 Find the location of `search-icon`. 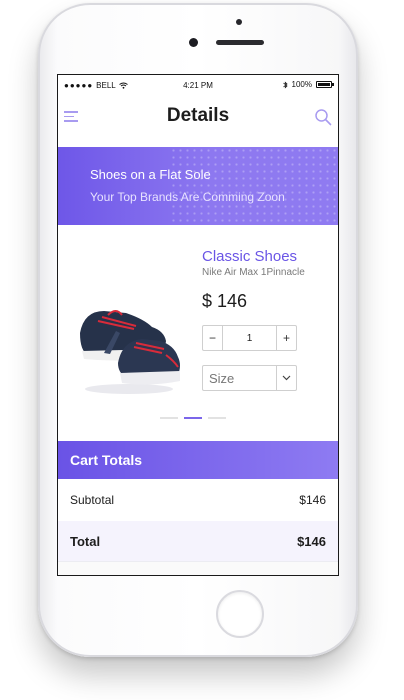

search-icon is located at coordinates (323, 117).